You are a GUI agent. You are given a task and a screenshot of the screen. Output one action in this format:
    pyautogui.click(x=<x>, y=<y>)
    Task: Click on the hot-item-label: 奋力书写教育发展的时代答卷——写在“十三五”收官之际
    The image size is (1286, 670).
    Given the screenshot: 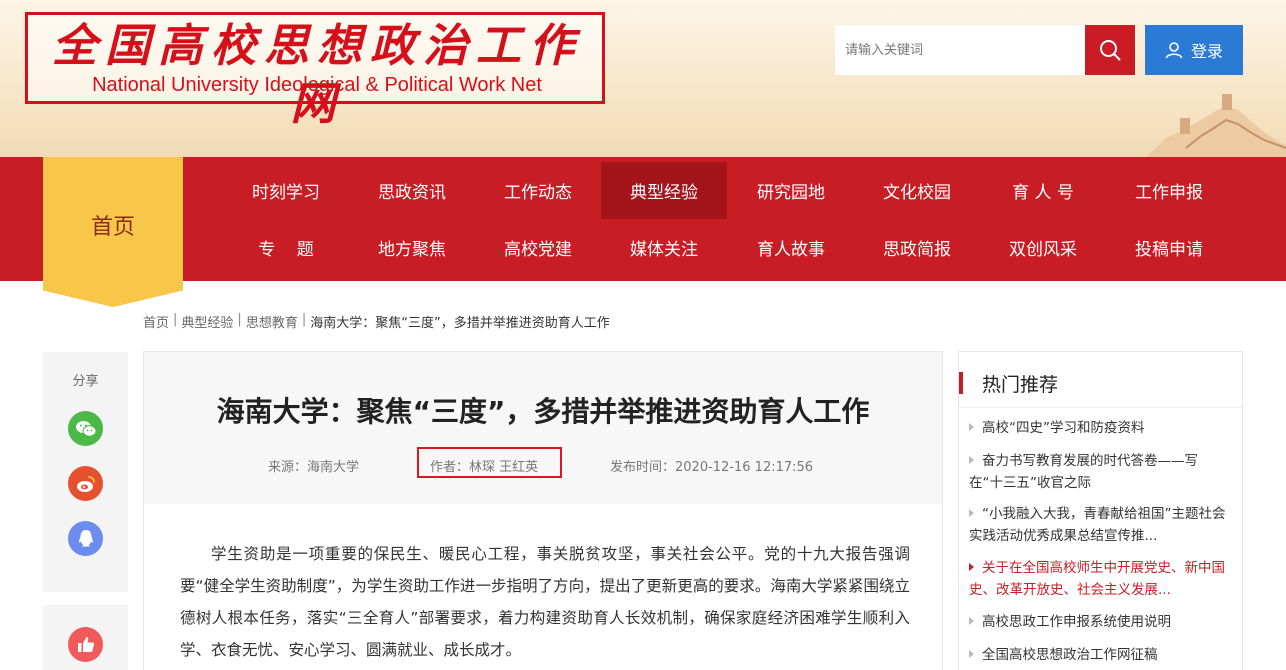 What is the action you would take?
    pyautogui.click(x=1083, y=472)
    